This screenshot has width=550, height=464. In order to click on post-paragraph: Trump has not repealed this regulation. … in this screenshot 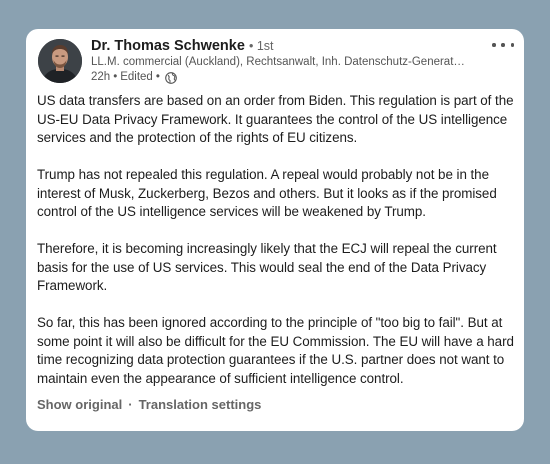, I will do `click(267, 193)`.